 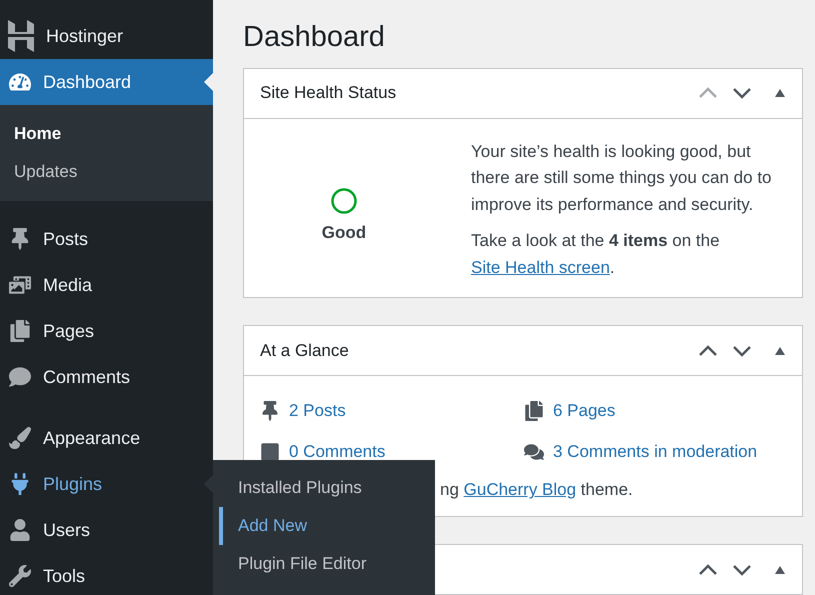 I want to click on menu-item: Dashboard, so click(x=106, y=82).